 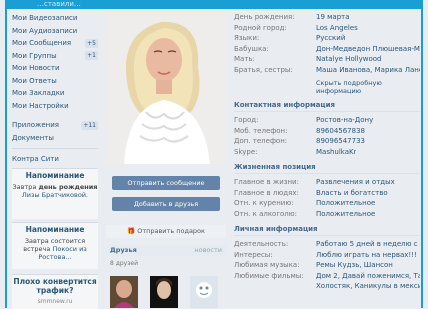 What do you see at coordinates (266, 182) in the screenshot?
I see `info-label: Главное в жизни:` at bounding box center [266, 182].